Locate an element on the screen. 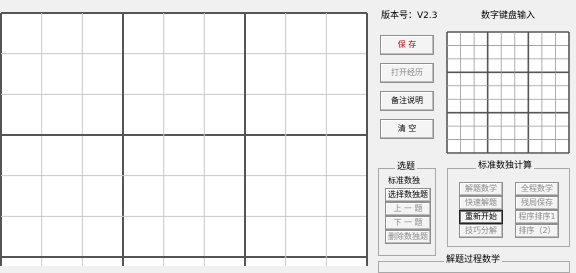 This screenshot has width=576, height=273. calc-group-title: 标准数独计算 is located at coordinates (505, 166).